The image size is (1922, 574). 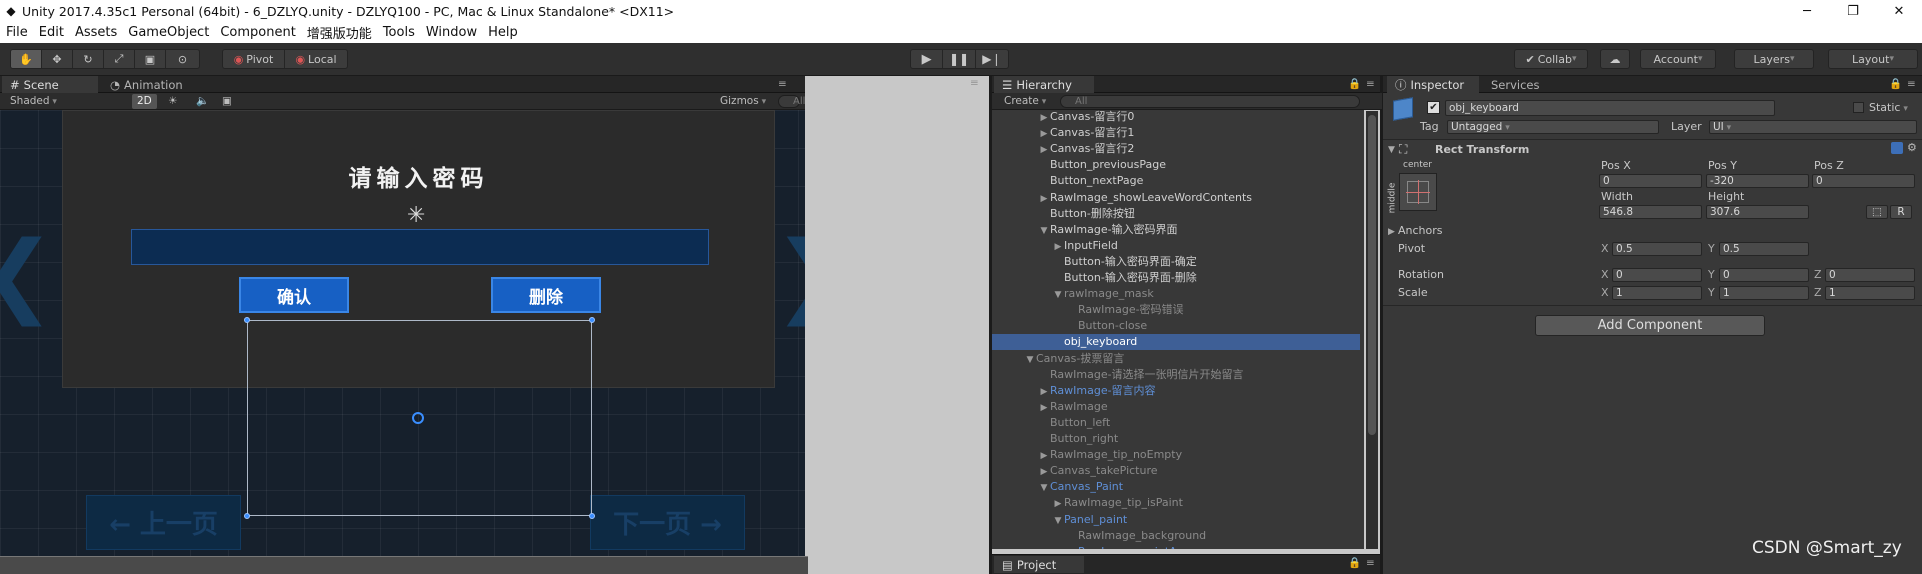 What do you see at coordinates (1757, 181) in the screenshot?
I see `pos-y-field: -320` at bounding box center [1757, 181].